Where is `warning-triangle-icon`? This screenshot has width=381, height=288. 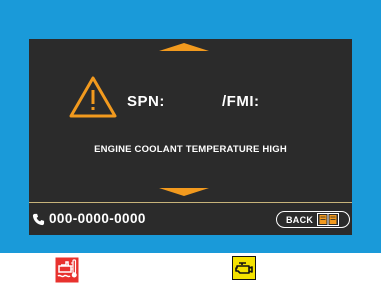 warning-triangle-icon is located at coordinates (93, 97).